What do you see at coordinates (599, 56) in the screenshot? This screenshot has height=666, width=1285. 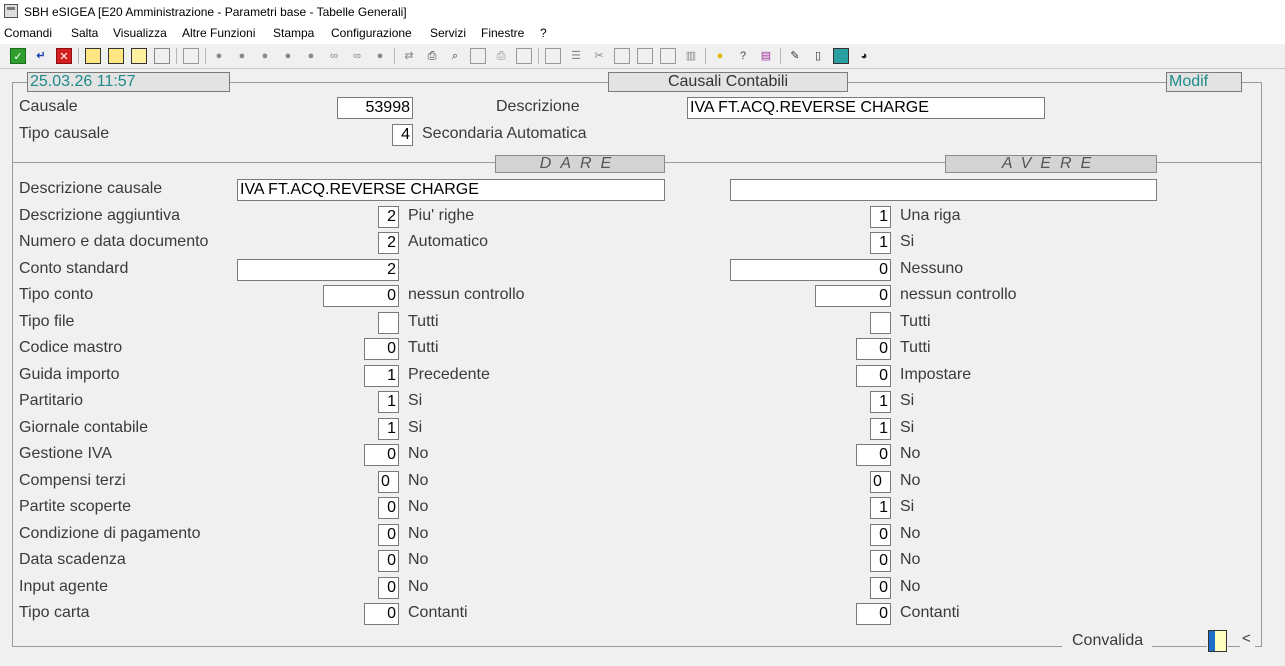 I see `tools-icon: ✂` at bounding box center [599, 56].